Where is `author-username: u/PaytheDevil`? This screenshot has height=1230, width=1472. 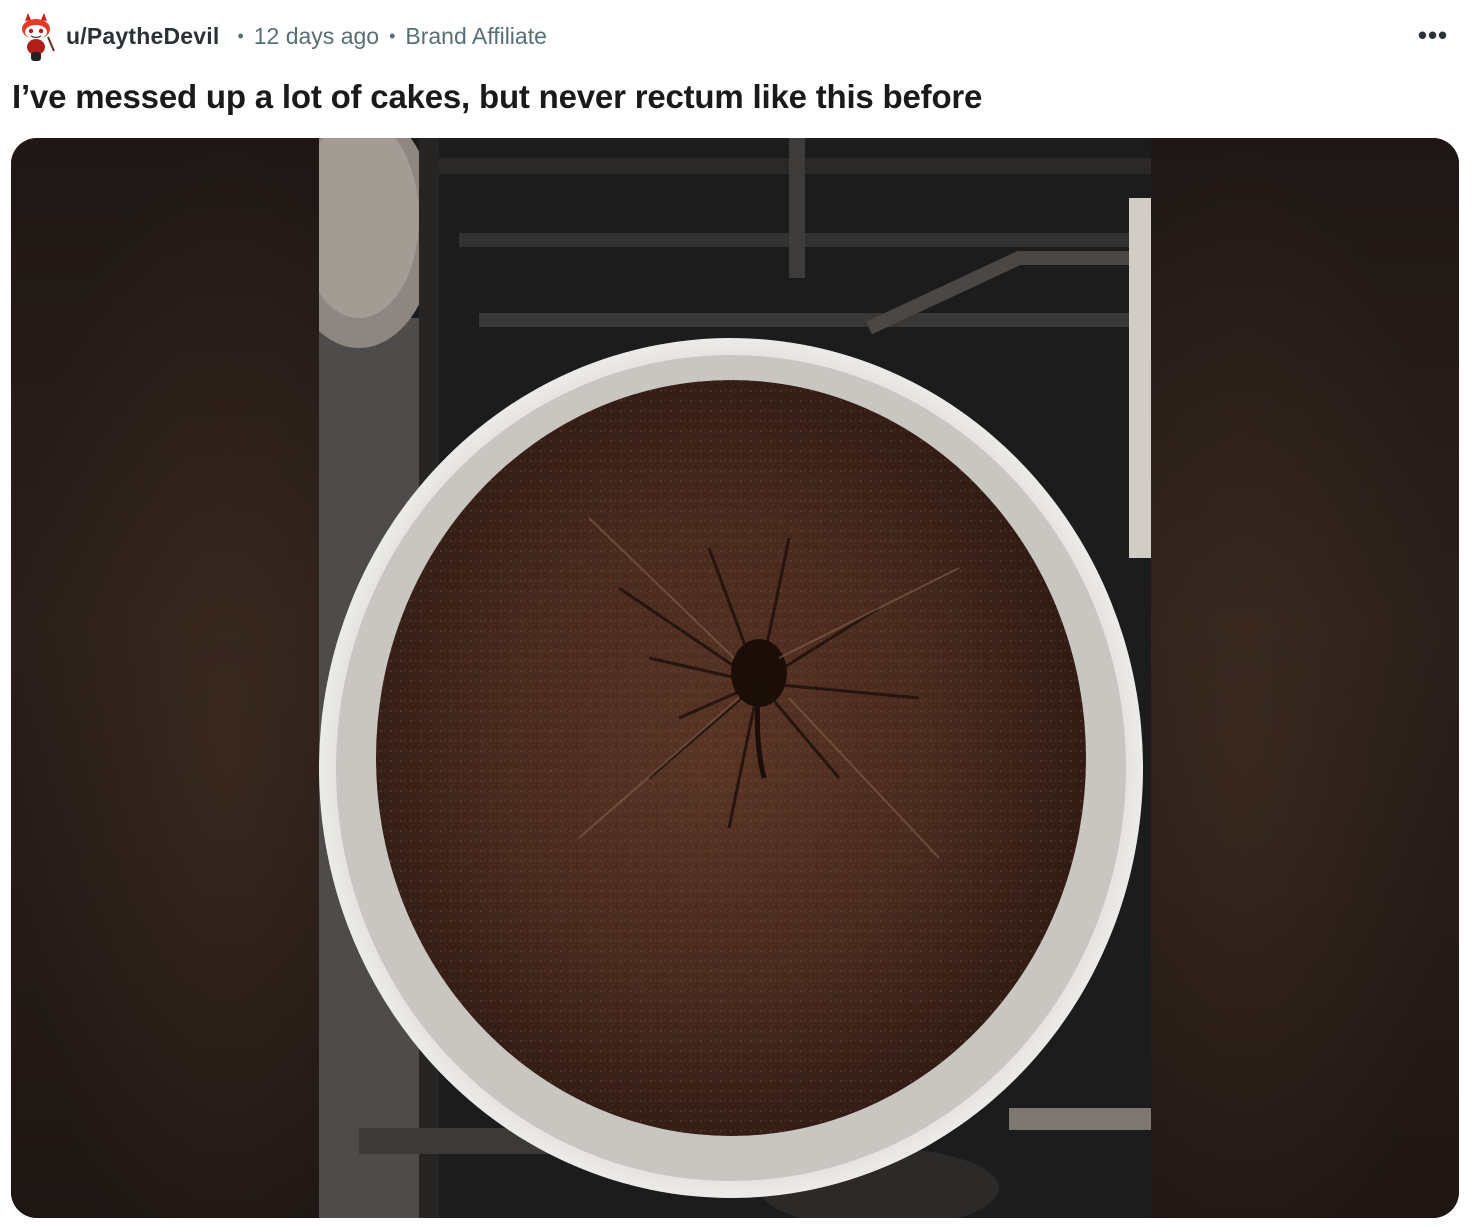 author-username: u/PaytheDevil is located at coordinates (142, 36).